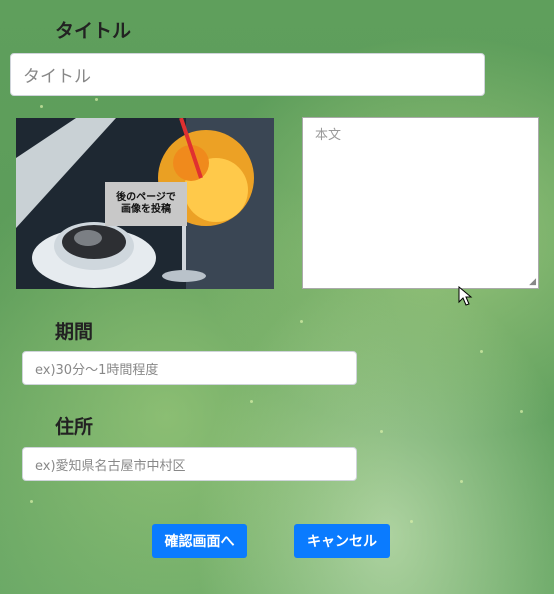  What do you see at coordinates (74, 427) in the screenshot?
I see `address-label: 住所` at bounding box center [74, 427].